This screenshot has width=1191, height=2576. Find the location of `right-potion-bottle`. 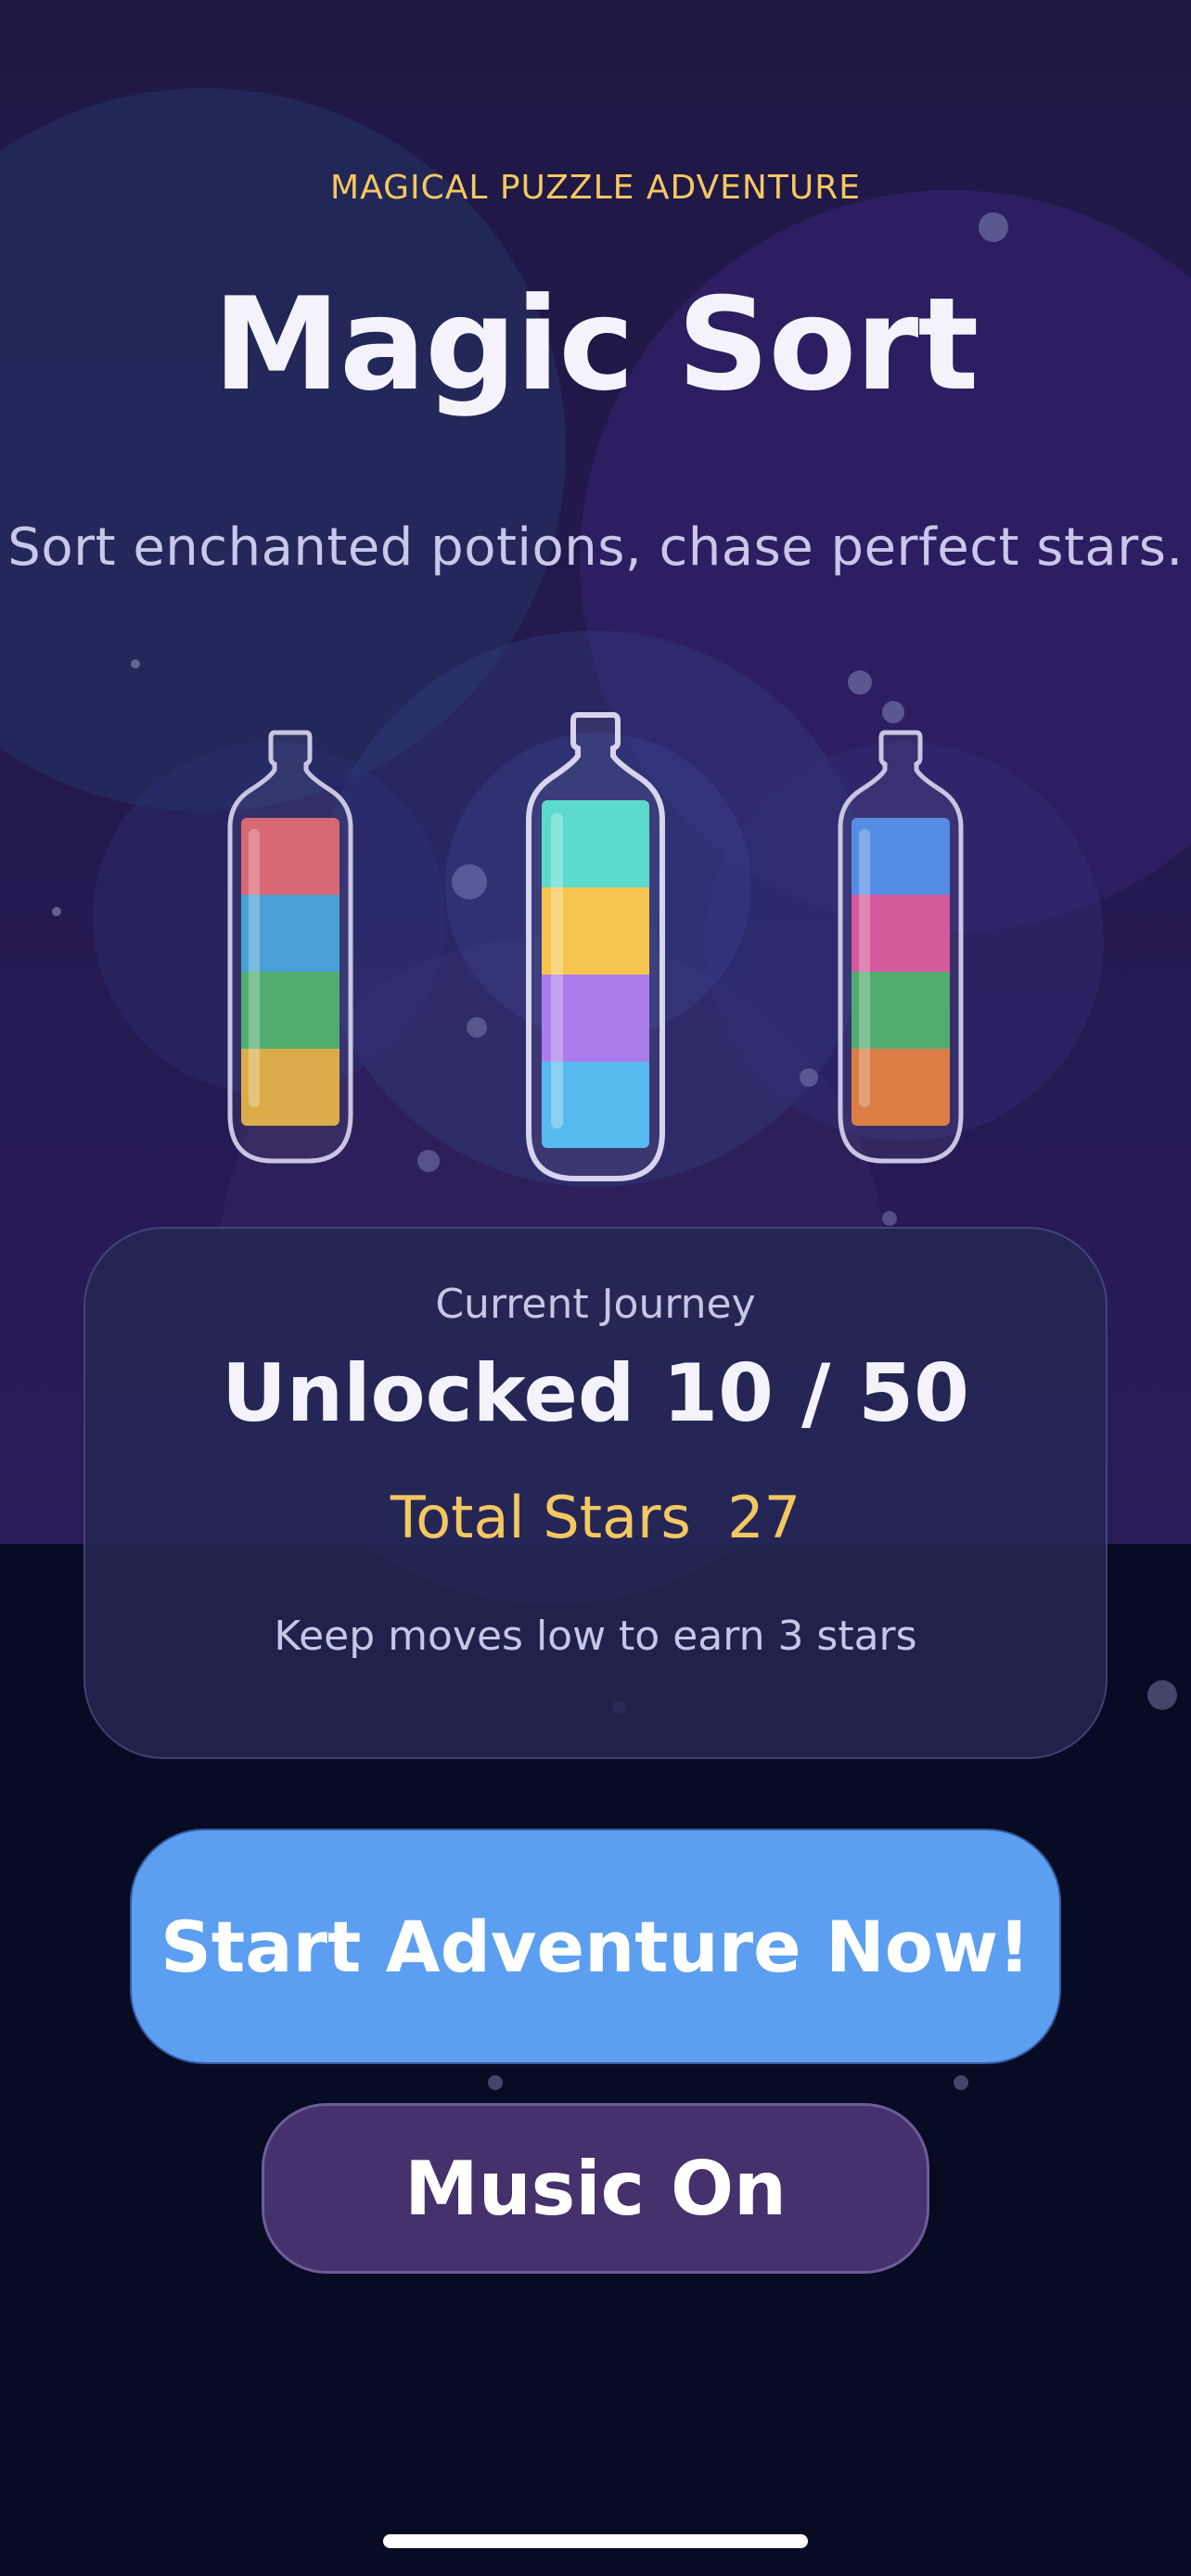

right-potion-bottle is located at coordinates (901, 947).